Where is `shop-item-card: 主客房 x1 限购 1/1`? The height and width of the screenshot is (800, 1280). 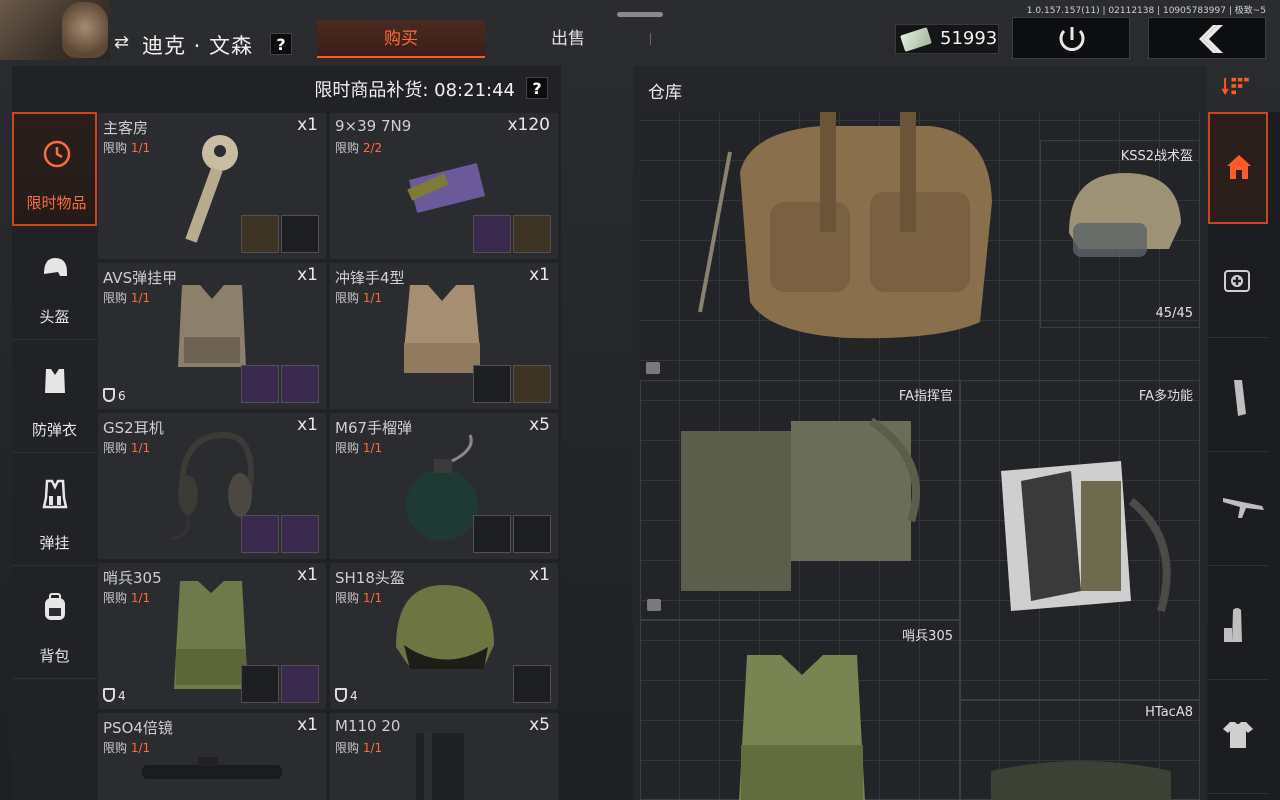
shop-item-card: 主客房 x1 限购 1/1 is located at coordinates (212, 186).